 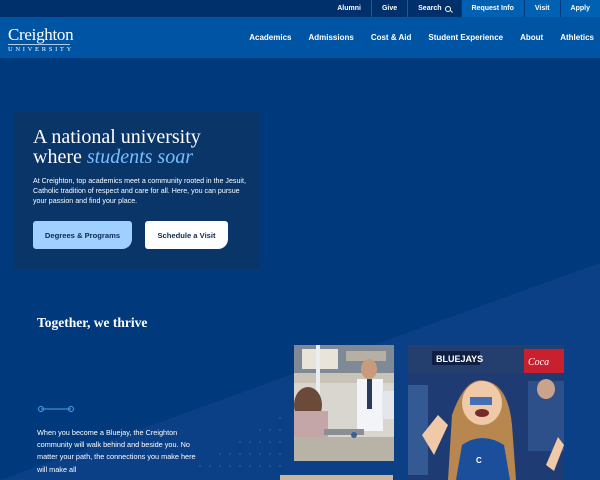 I want to click on nav-cost-aid: Cost & Aid, so click(x=391, y=37).